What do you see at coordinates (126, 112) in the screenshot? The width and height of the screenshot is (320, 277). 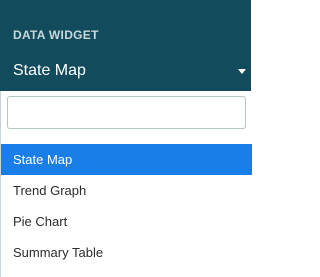 I see `search-input` at bounding box center [126, 112].